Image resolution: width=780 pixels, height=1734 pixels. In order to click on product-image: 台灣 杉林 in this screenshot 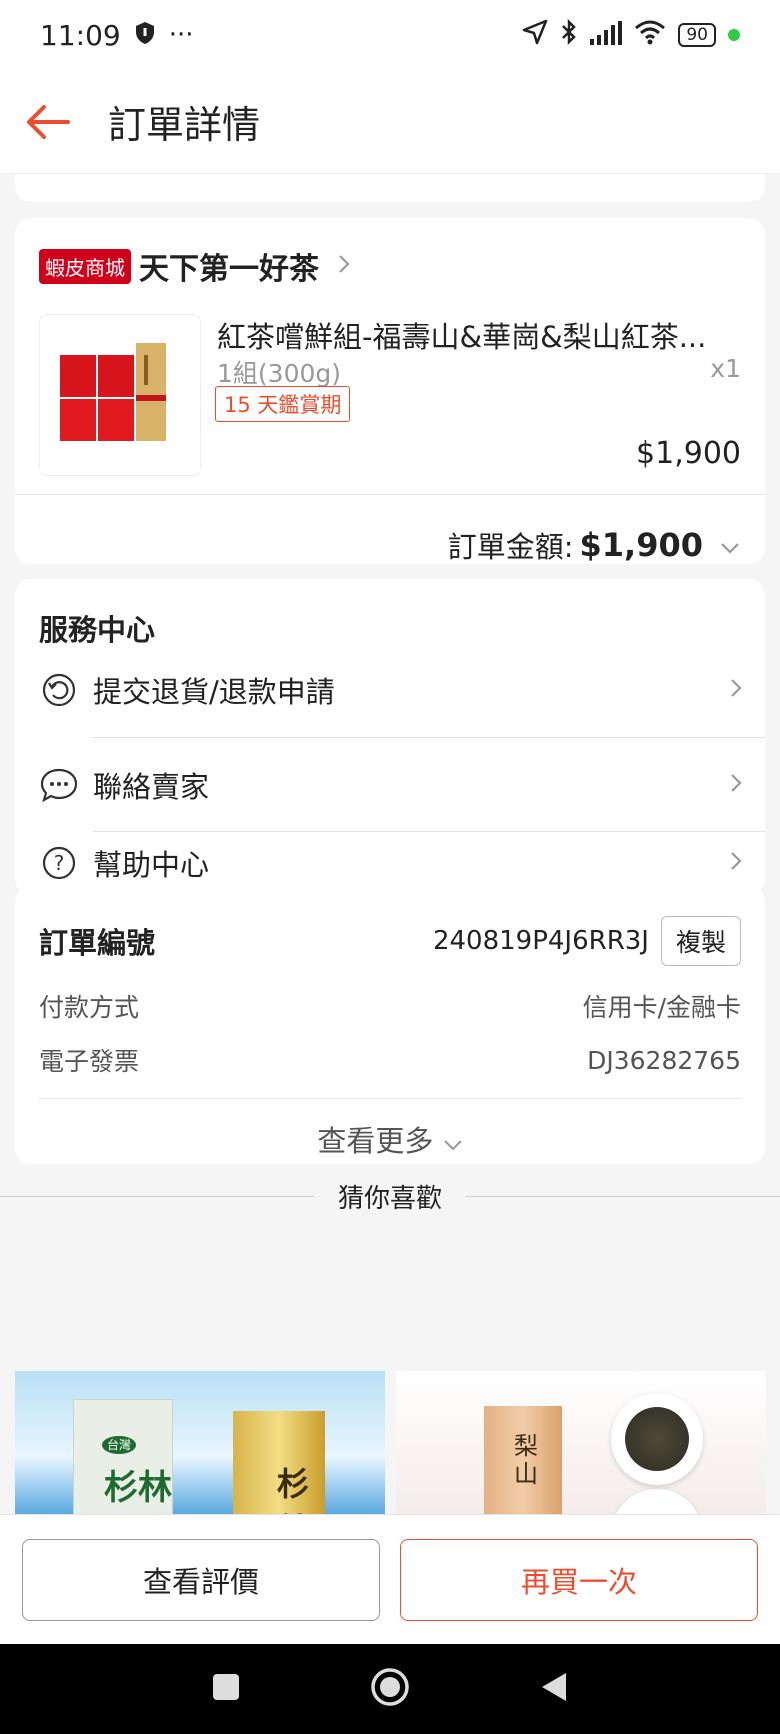, I will do `click(123, 1456)`.